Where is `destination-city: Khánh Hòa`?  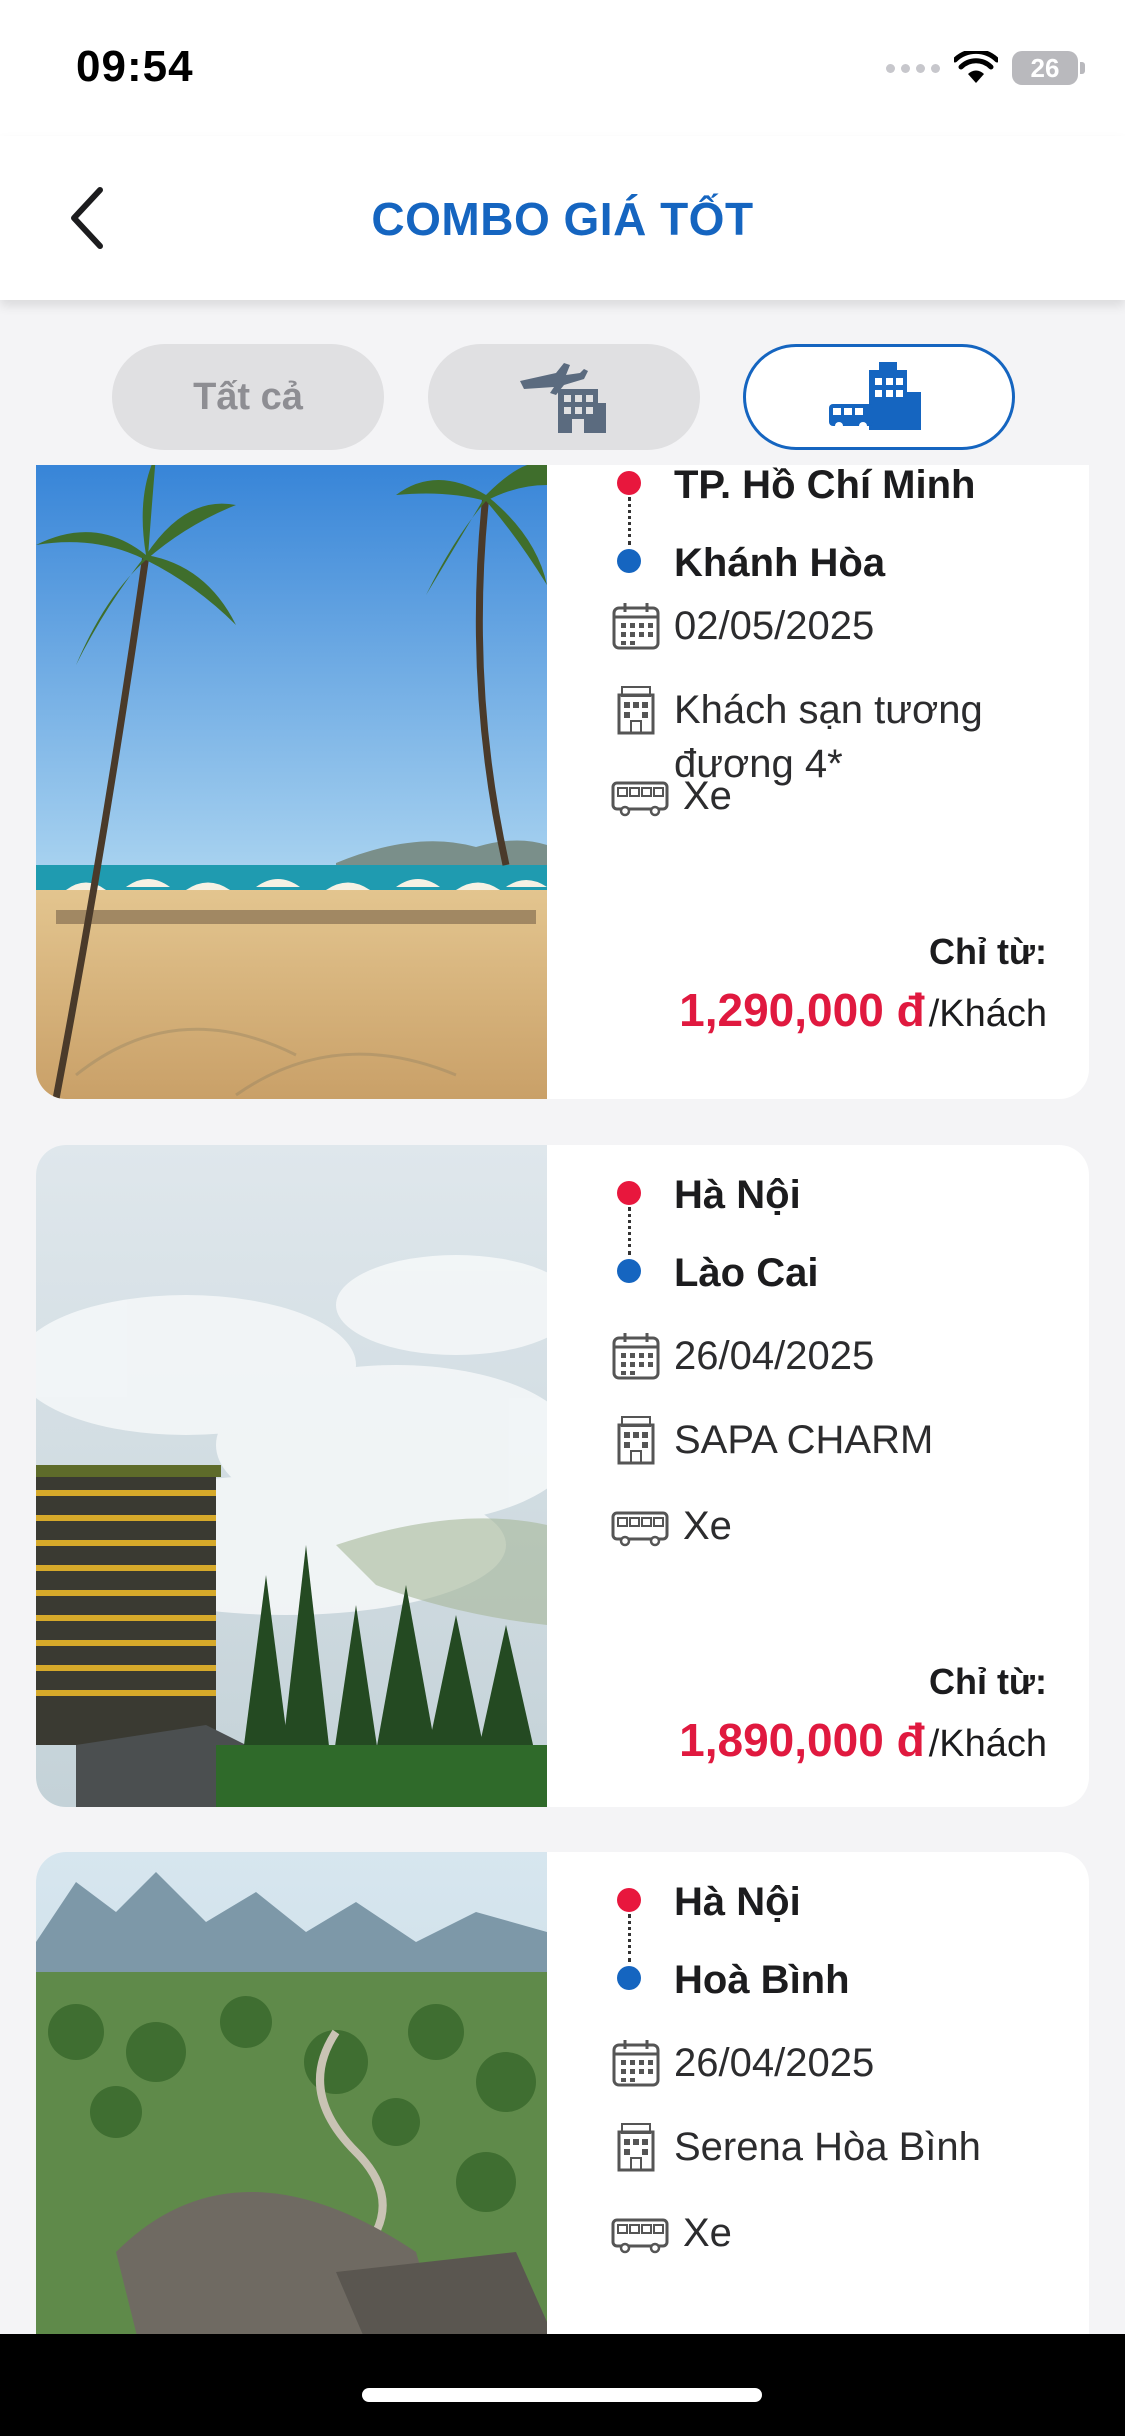 destination-city: Khánh Hòa is located at coordinates (780, 563).